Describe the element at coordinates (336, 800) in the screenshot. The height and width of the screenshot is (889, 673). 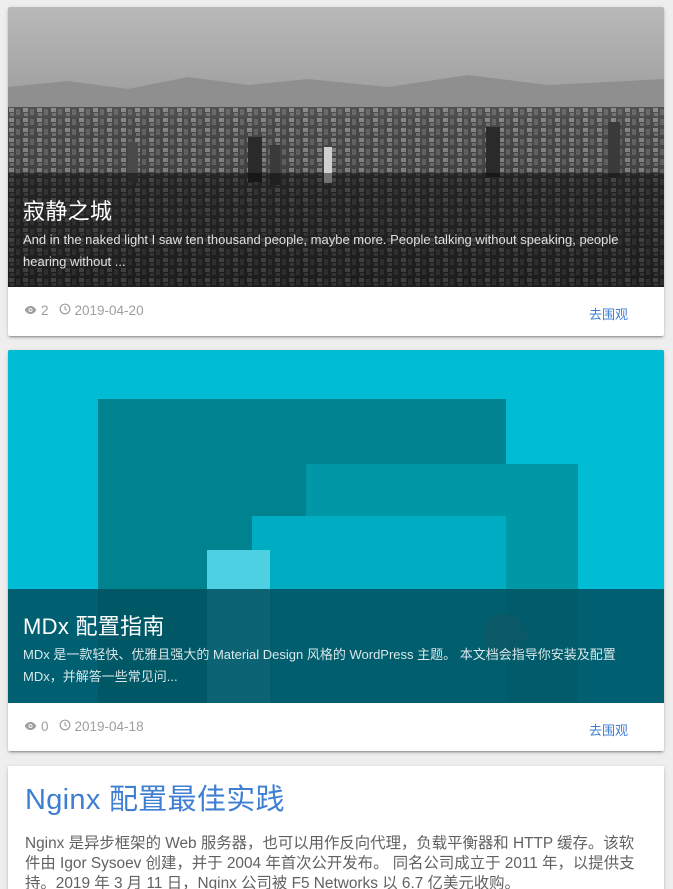
I see `post-title: Nginx 配置最佳实践` at that location.